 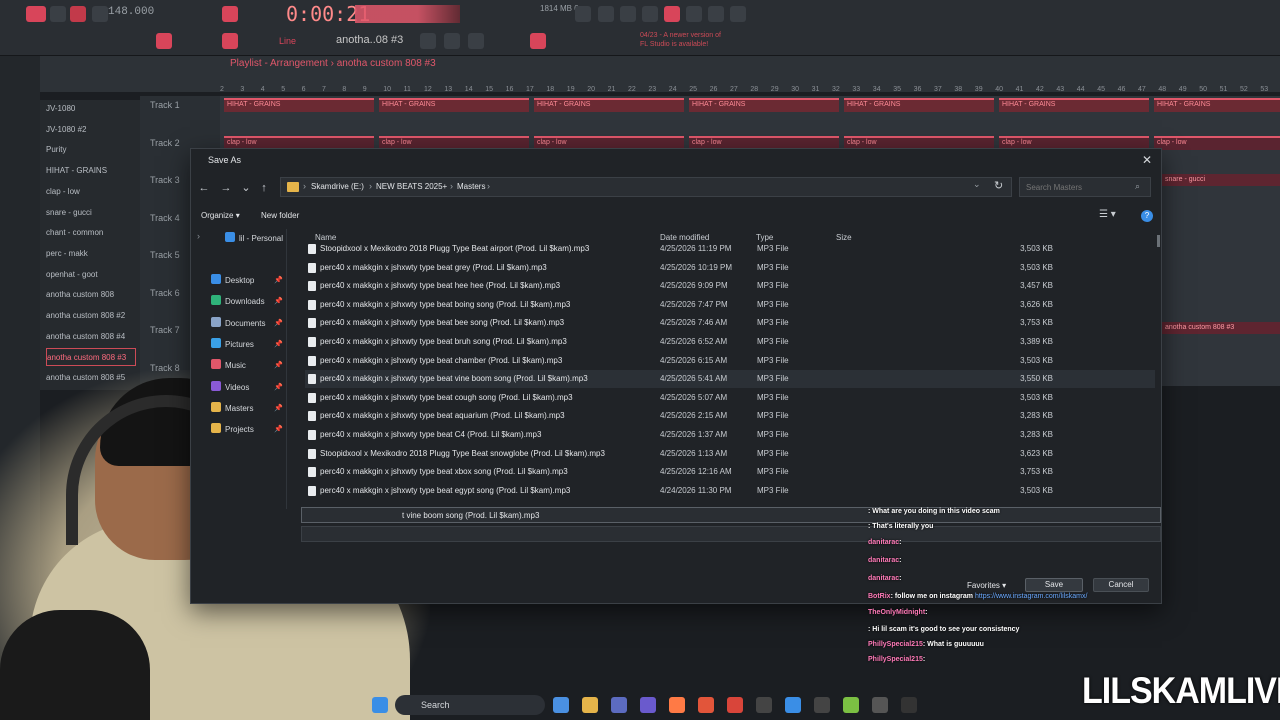 I want to click on channel-item: anotha custom 808 #3, so click(x=91, y=357).